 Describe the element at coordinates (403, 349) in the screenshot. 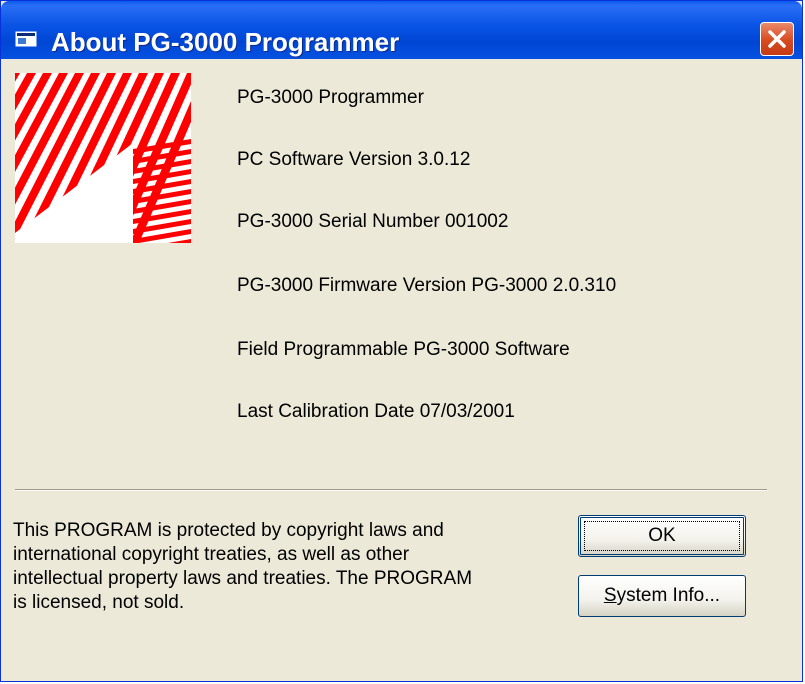

I see `field-programmable-label: Field Programmable PG-3000 Software` at that location.